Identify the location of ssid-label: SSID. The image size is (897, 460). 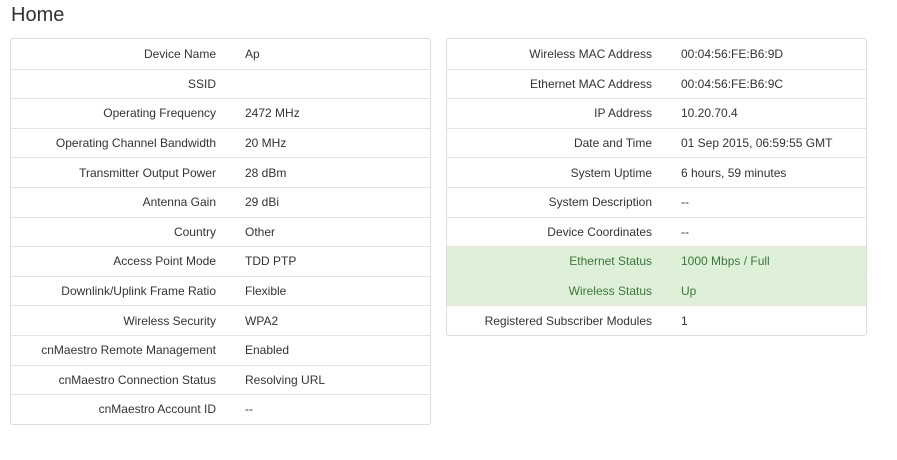
(201, 83).